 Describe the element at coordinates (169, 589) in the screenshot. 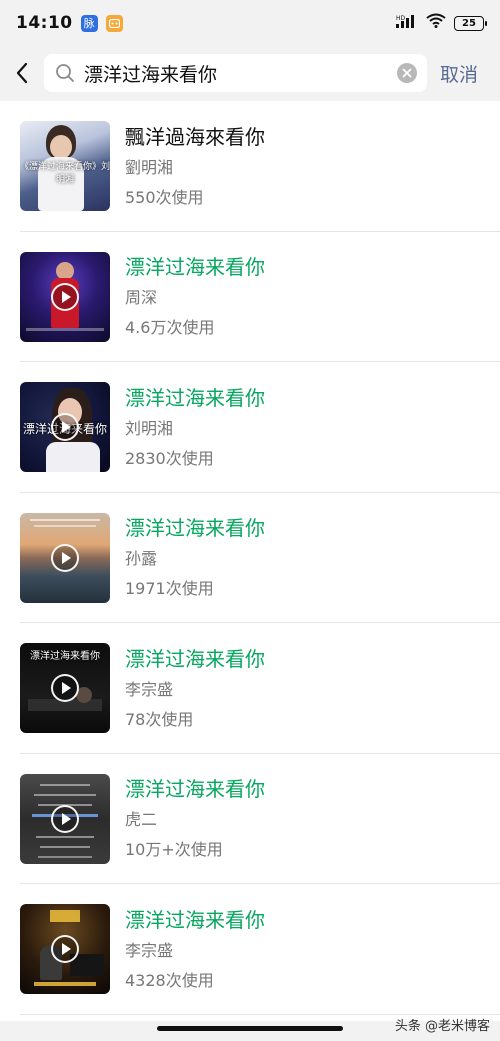

I see `usage-count: 1971次使用` at that location.